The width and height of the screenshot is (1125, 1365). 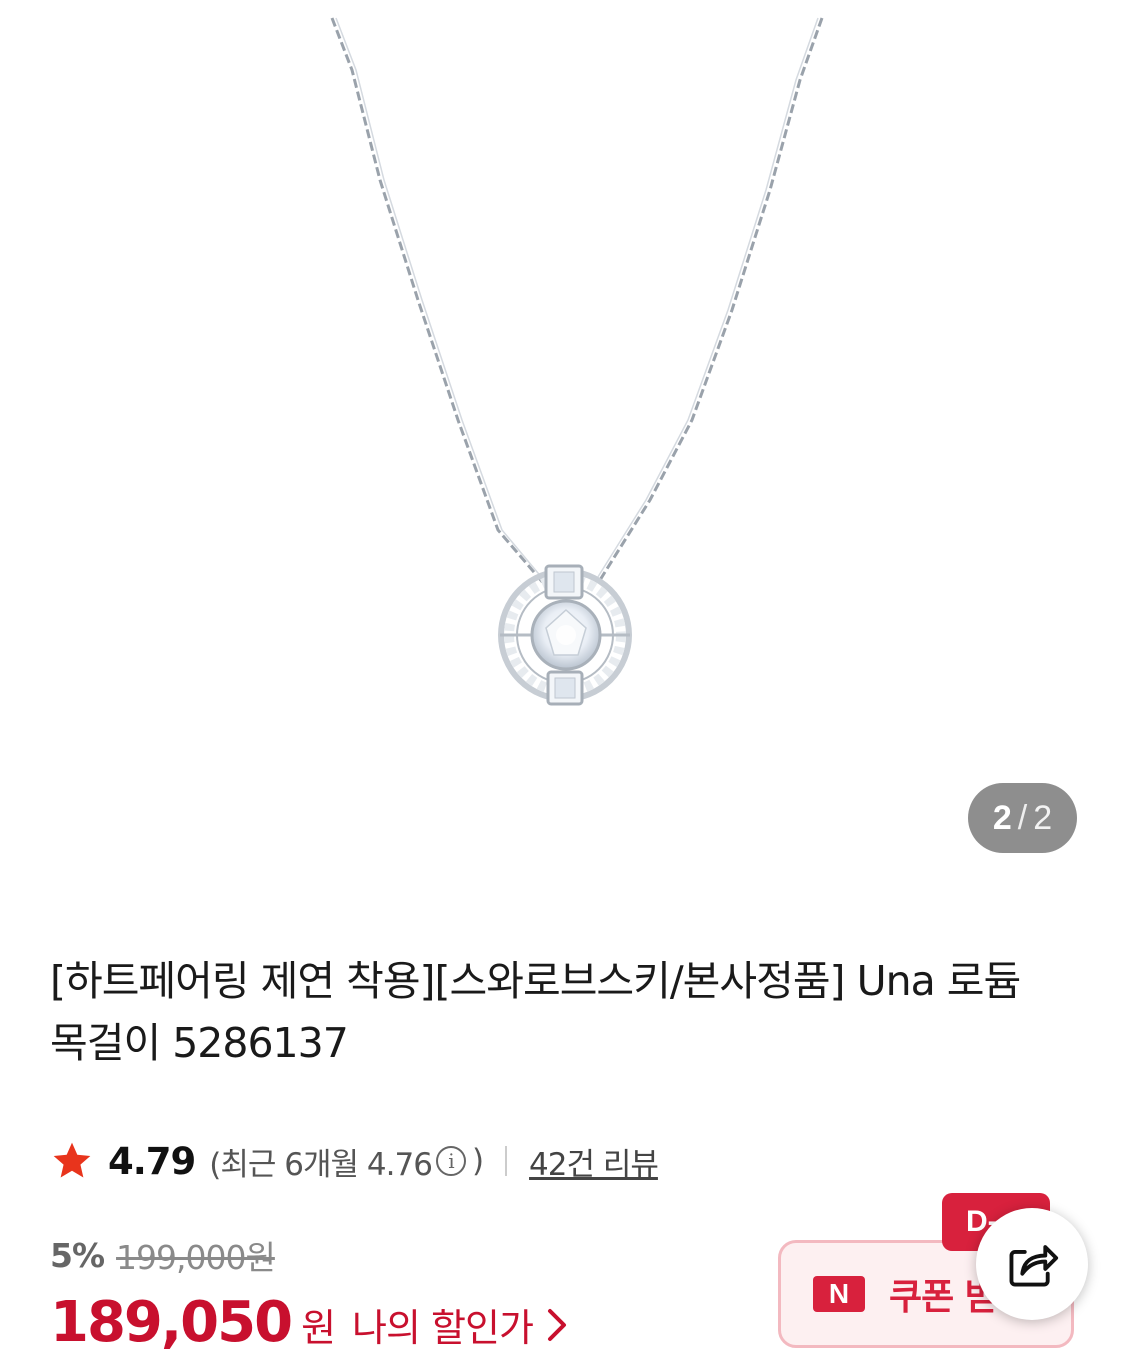 I want to click on product-title-line1: [하트페어링 제연 착용][스와로브스키/본사정품] Una 로듐, so click(x=535, y=981).